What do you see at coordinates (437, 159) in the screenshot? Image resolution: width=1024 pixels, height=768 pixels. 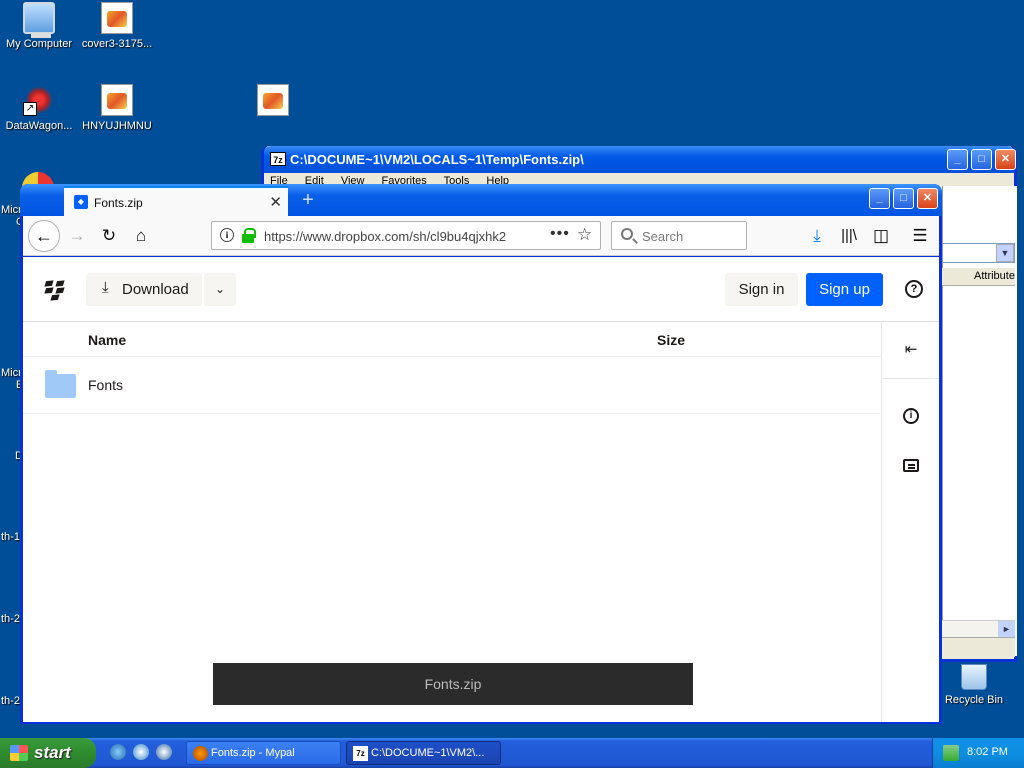 I see `sevenzip-title: C:\DOCUME~1\VM2\LOCALS~1\Temp\Fonts.zip\` at bounding box center [437, 159].